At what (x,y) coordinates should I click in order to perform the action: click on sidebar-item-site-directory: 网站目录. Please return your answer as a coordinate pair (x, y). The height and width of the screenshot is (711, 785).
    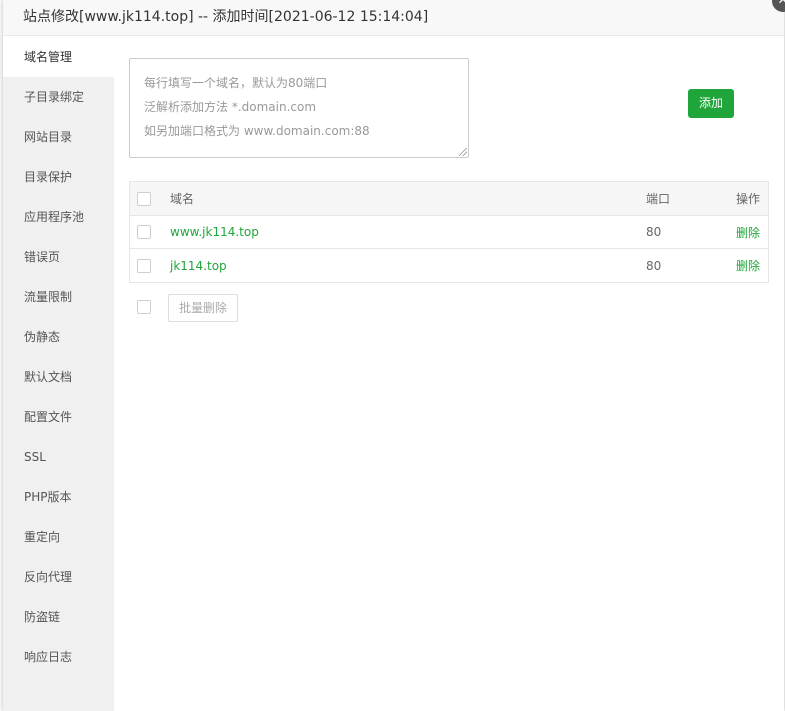
    Looking at the image, I should click on (58, 137).